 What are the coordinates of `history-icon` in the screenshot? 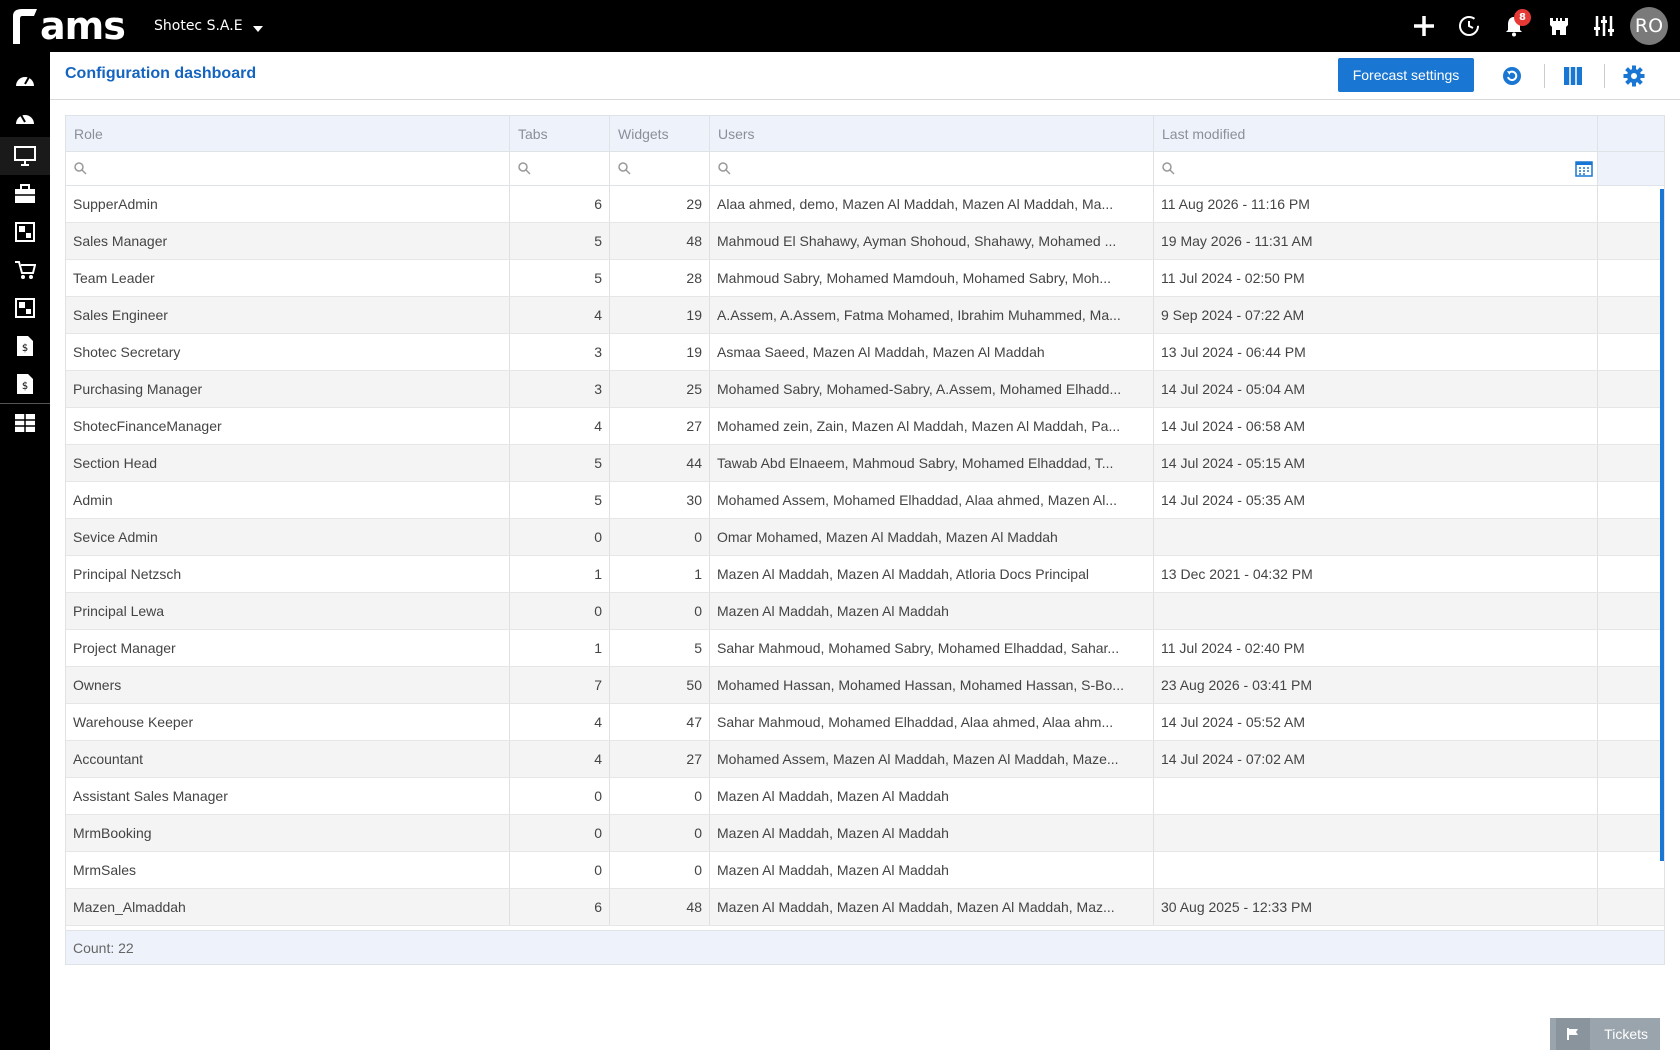 It's located at (1468, 26).